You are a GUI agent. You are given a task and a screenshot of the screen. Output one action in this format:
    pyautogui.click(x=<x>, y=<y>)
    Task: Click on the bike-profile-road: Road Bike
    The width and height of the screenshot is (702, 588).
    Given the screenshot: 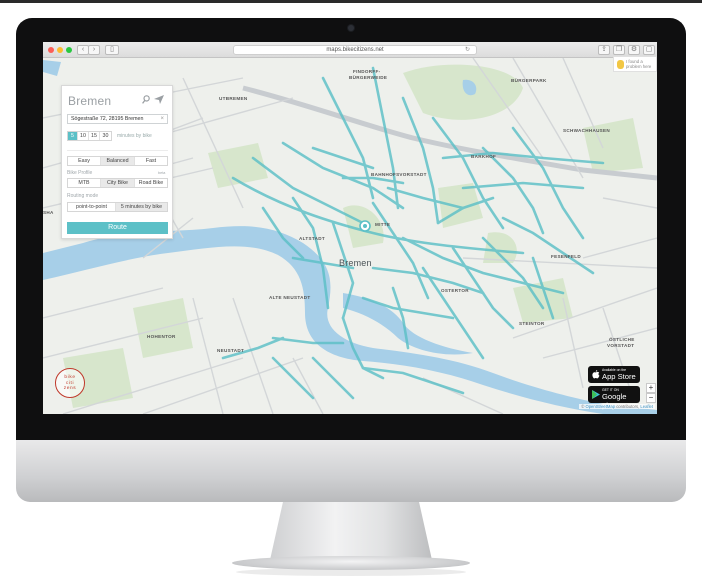 What is the action you would take?
    pyautogui.click(x=151, y=183)
    